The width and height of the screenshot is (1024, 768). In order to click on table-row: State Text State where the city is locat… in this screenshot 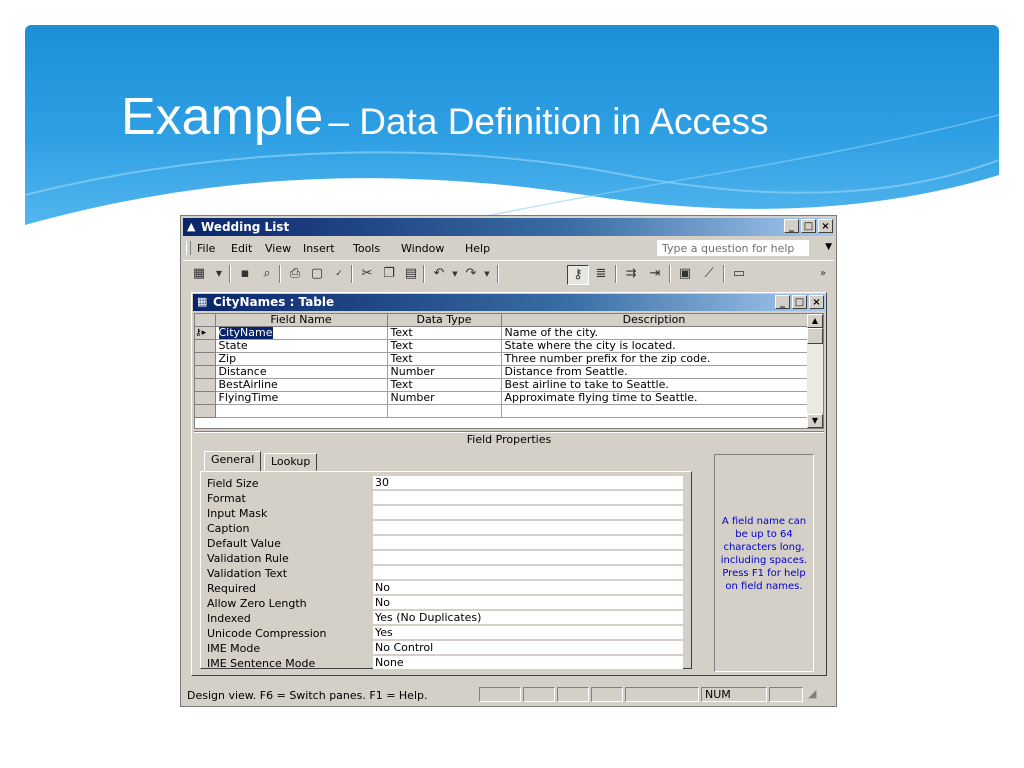, I will do `click(501, 346)`.